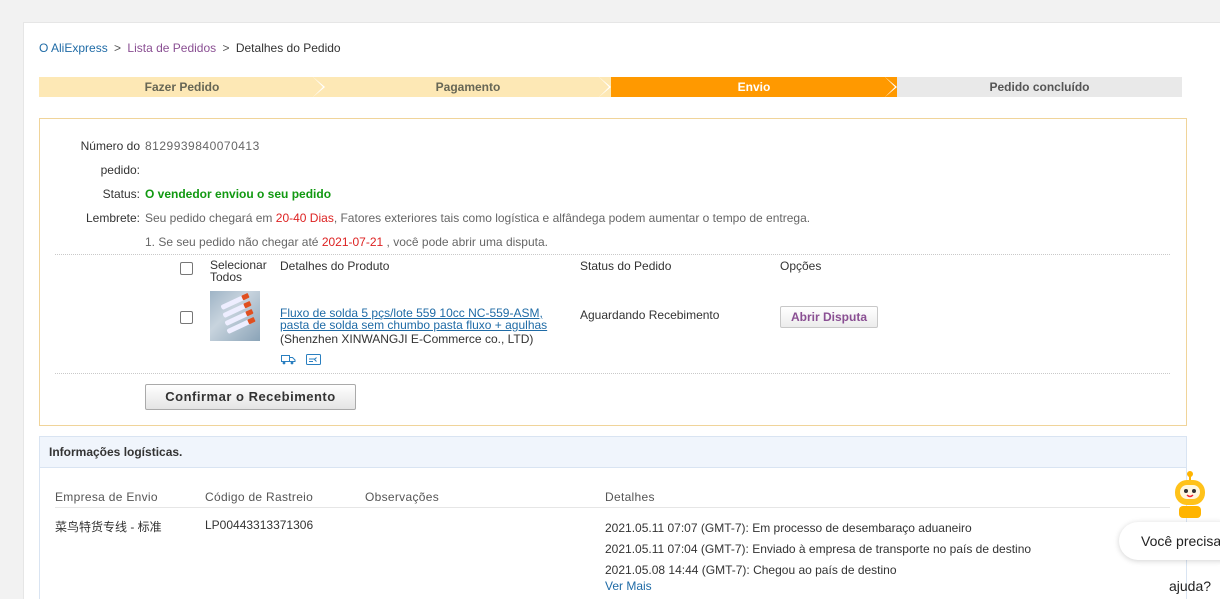  What do you see at coordinates (1180, 541) in the screenshot?
I see `help-prompt-text: Você precisa` at bounding box center [1180, 541].